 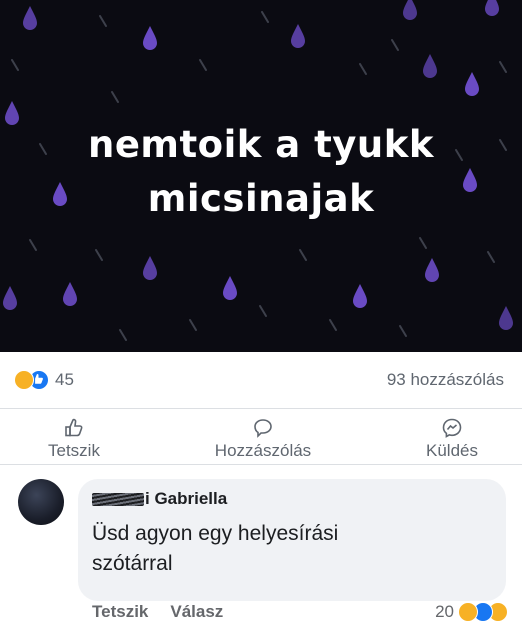 What do you see at coordinates (263, 428) in the screenshot?
I see `comment-bubble-icon` at bounding box center [263, 428].